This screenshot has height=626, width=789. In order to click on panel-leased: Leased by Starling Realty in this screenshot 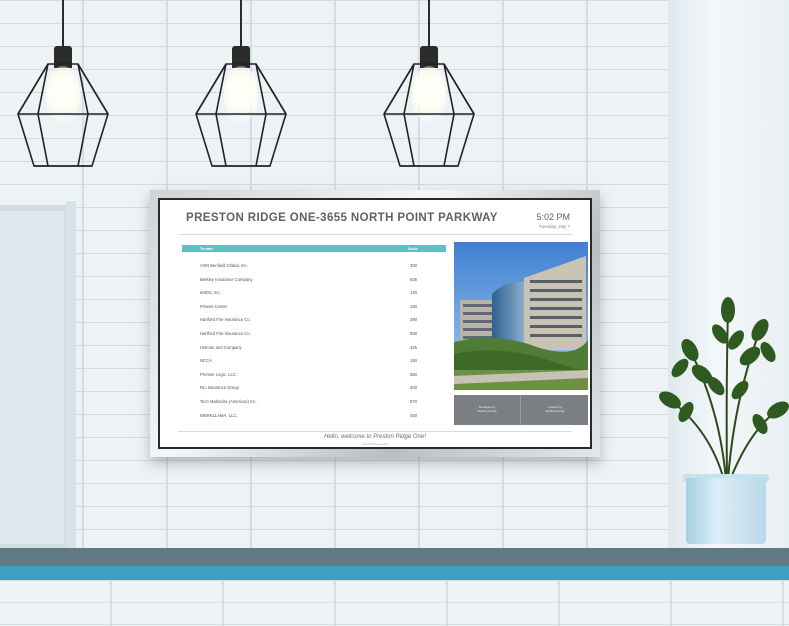, I will do `click(555, 410)`.